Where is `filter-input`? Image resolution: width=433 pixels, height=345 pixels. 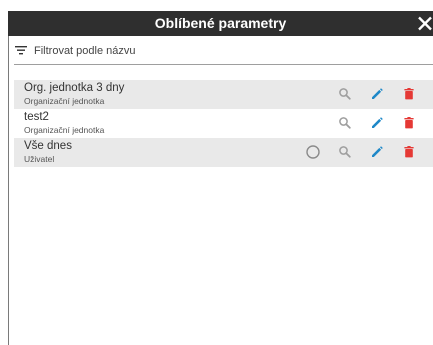 filter-input is located at coordinates (229, 51).